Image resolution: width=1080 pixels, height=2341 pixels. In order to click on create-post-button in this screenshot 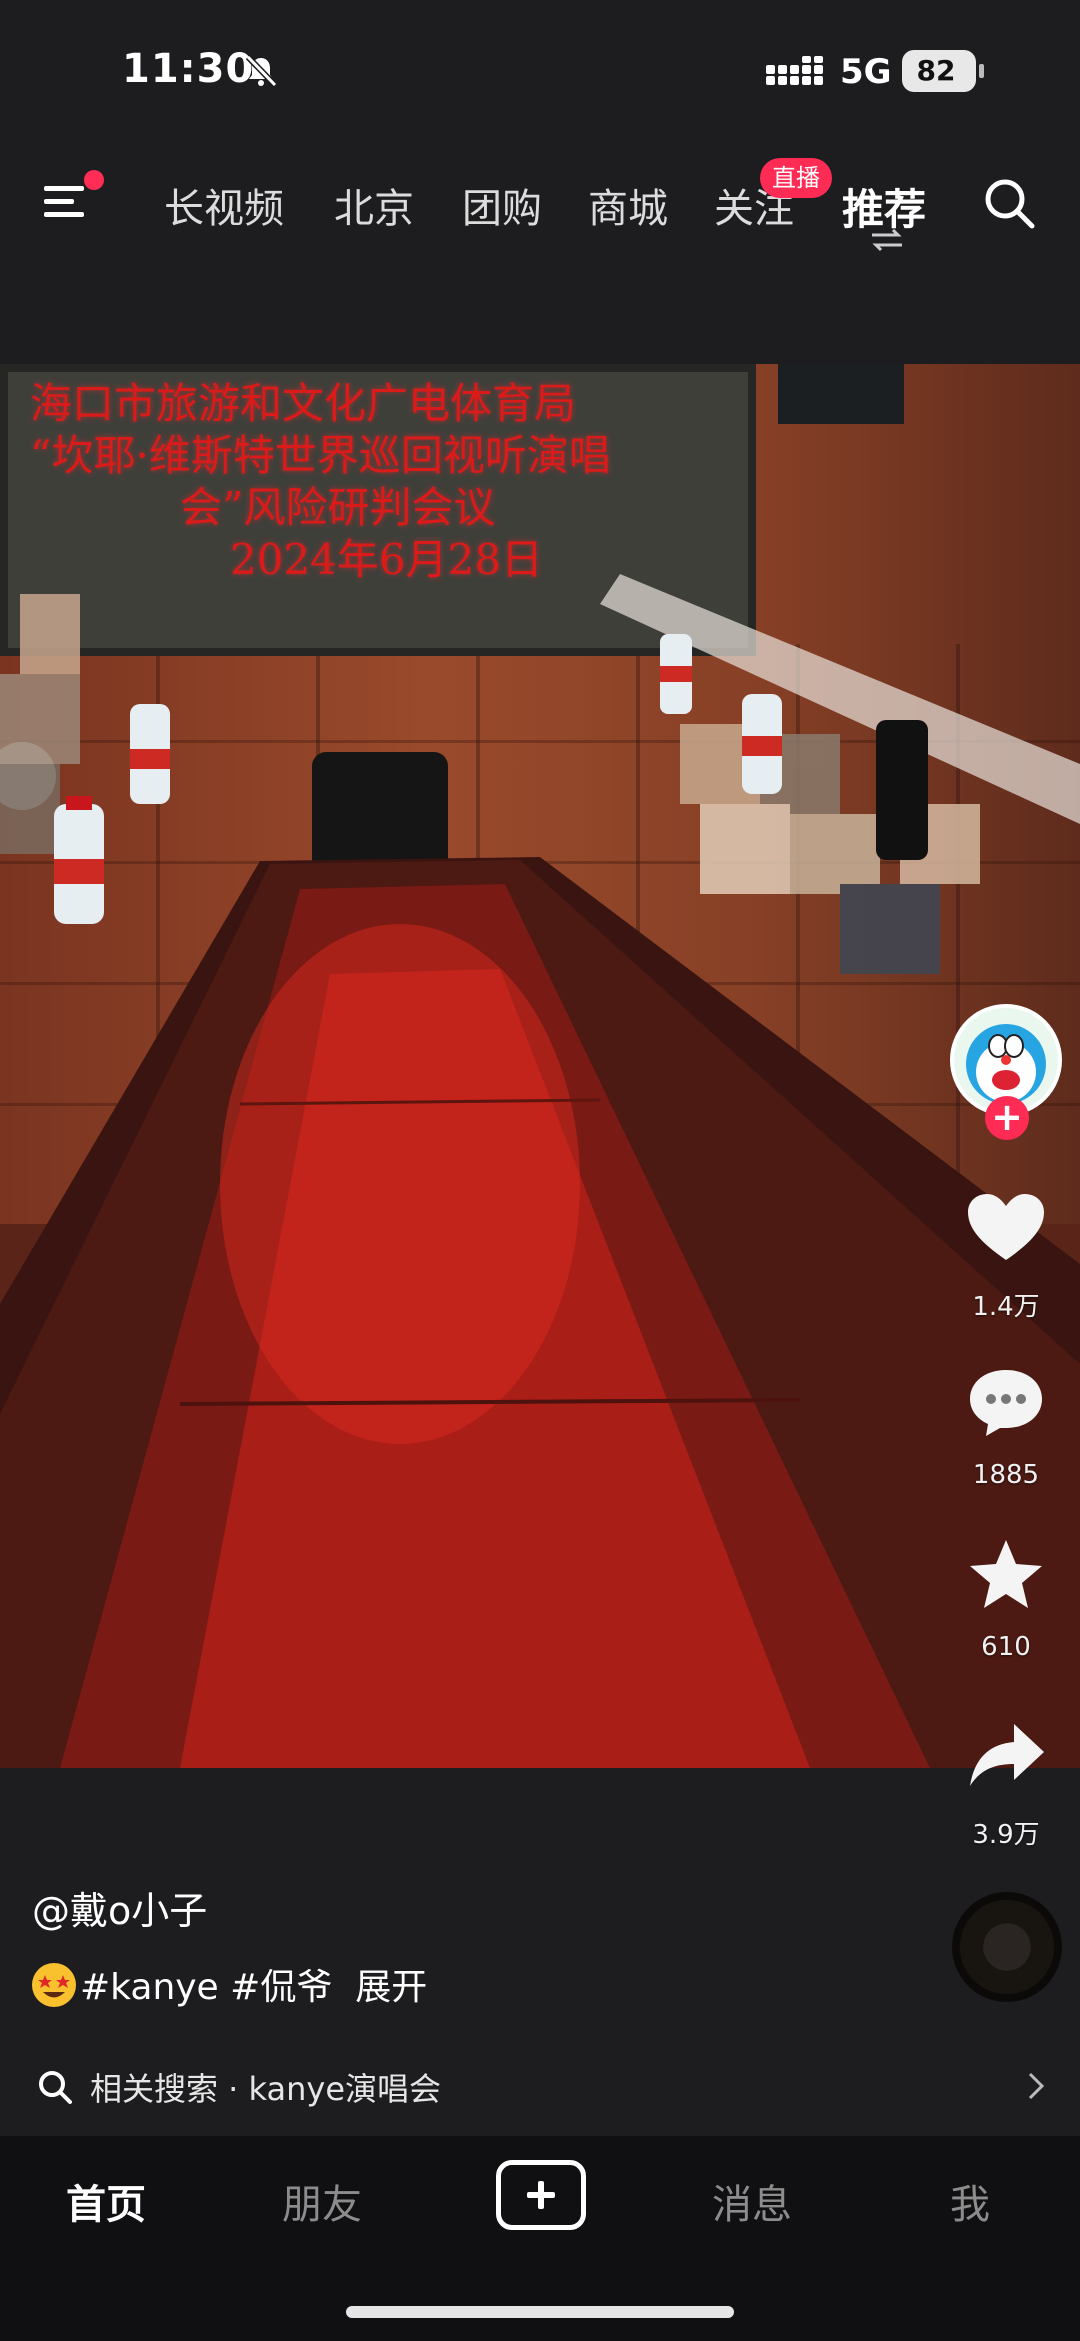, I will do `click(541, 2195)`.